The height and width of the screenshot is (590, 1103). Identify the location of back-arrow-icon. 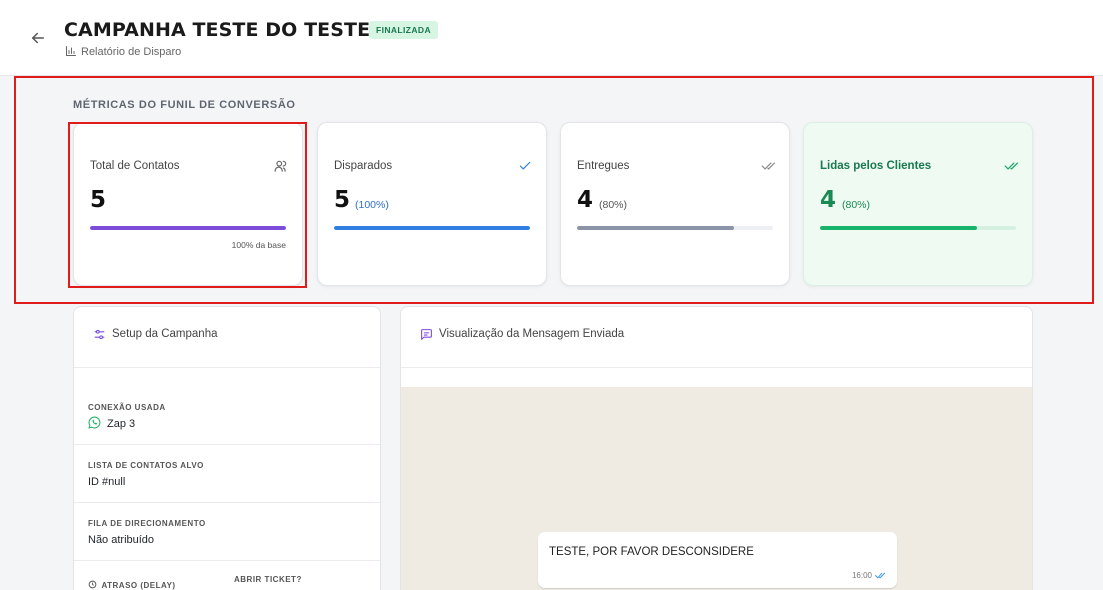
(38, 38).